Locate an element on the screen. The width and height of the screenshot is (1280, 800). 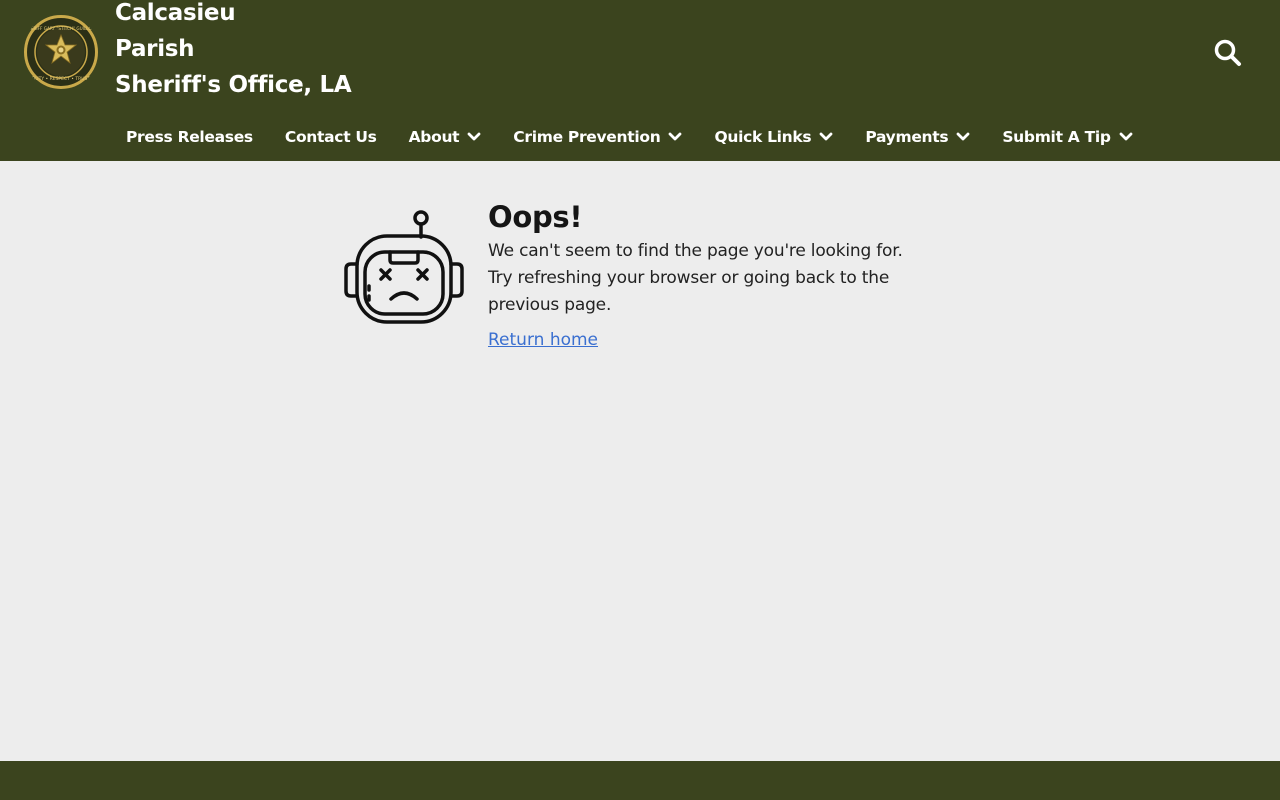
site-title-line-3: Sheriff's Office, LA is located at coordinates (233, 85).